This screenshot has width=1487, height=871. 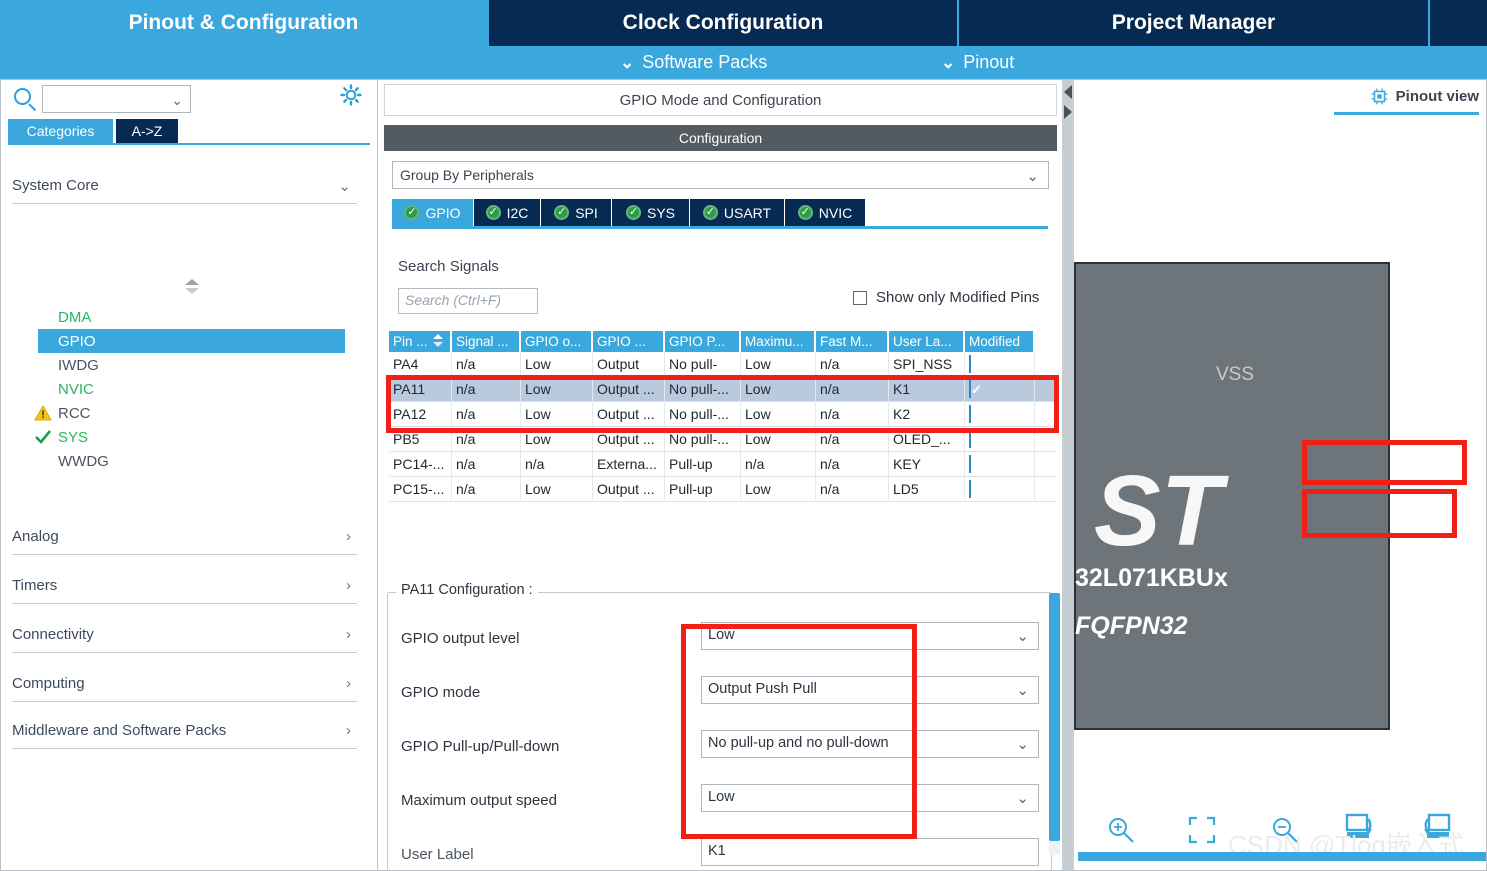 What do you see at coordinates (977, 62) in the screenshot?
I see `pinout-menu: ⌄ Pinout` at bounding box center [977, 62].